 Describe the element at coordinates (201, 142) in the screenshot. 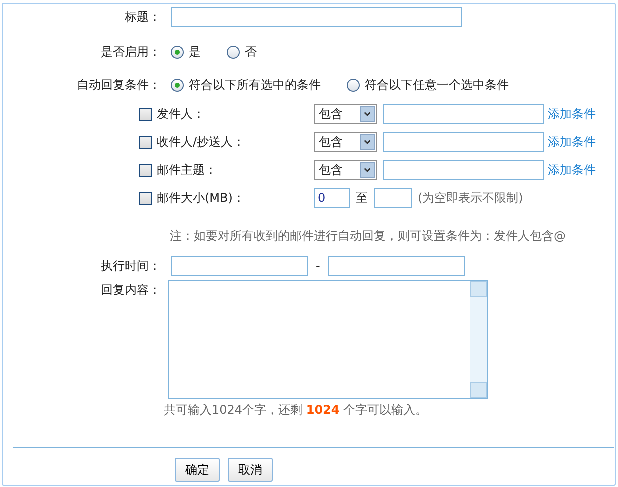

I see `rule-label: 收件人/抄送人：` at that location.